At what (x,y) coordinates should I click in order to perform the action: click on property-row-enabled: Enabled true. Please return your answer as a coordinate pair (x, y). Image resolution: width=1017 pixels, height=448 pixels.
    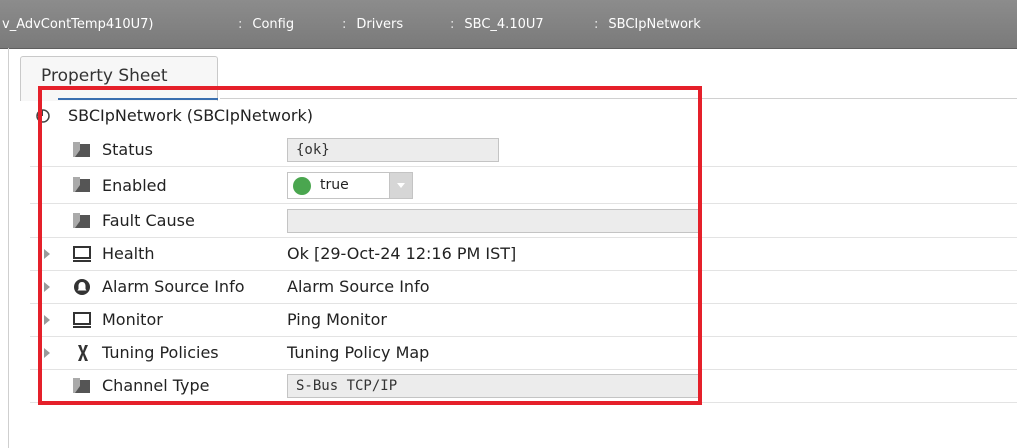
    Looking at the image, I should click on (523, 185).